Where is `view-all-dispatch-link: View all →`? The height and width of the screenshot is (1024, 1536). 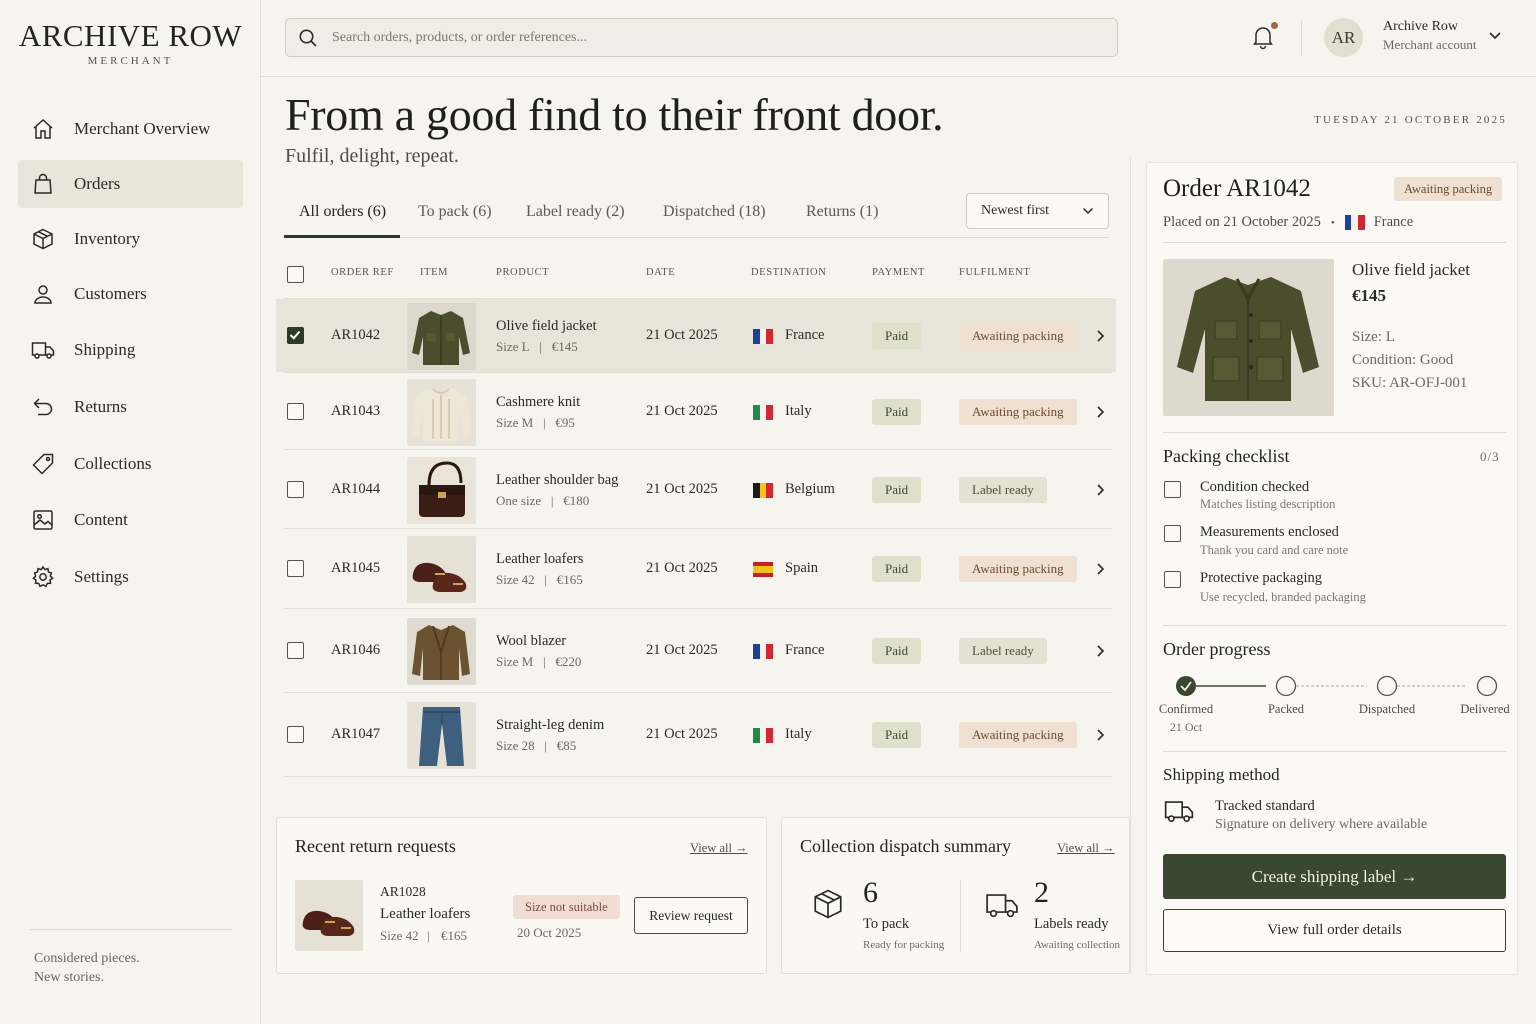
view-all-dispatch-link: View all → is located at coordinates (1086, 848).